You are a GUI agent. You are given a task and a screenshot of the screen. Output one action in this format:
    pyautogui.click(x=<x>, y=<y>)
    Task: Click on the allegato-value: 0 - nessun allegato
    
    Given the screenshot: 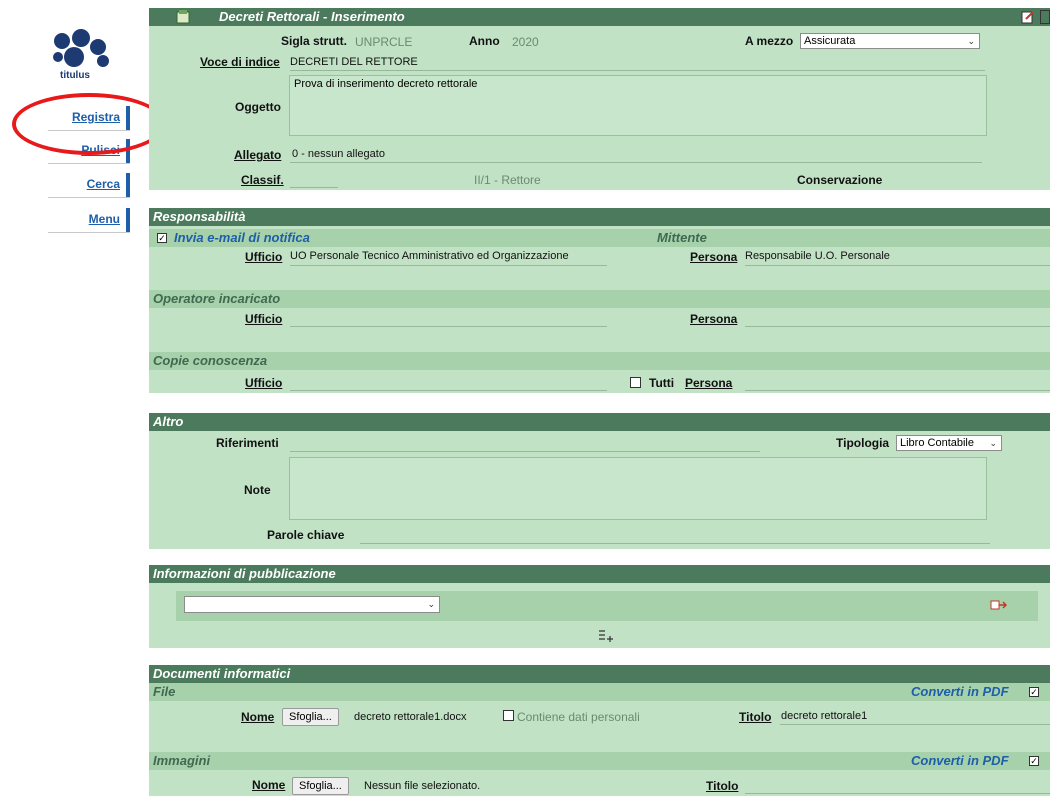 What is the action you would take?
    pyautogui.click(x=338, y=154)
    